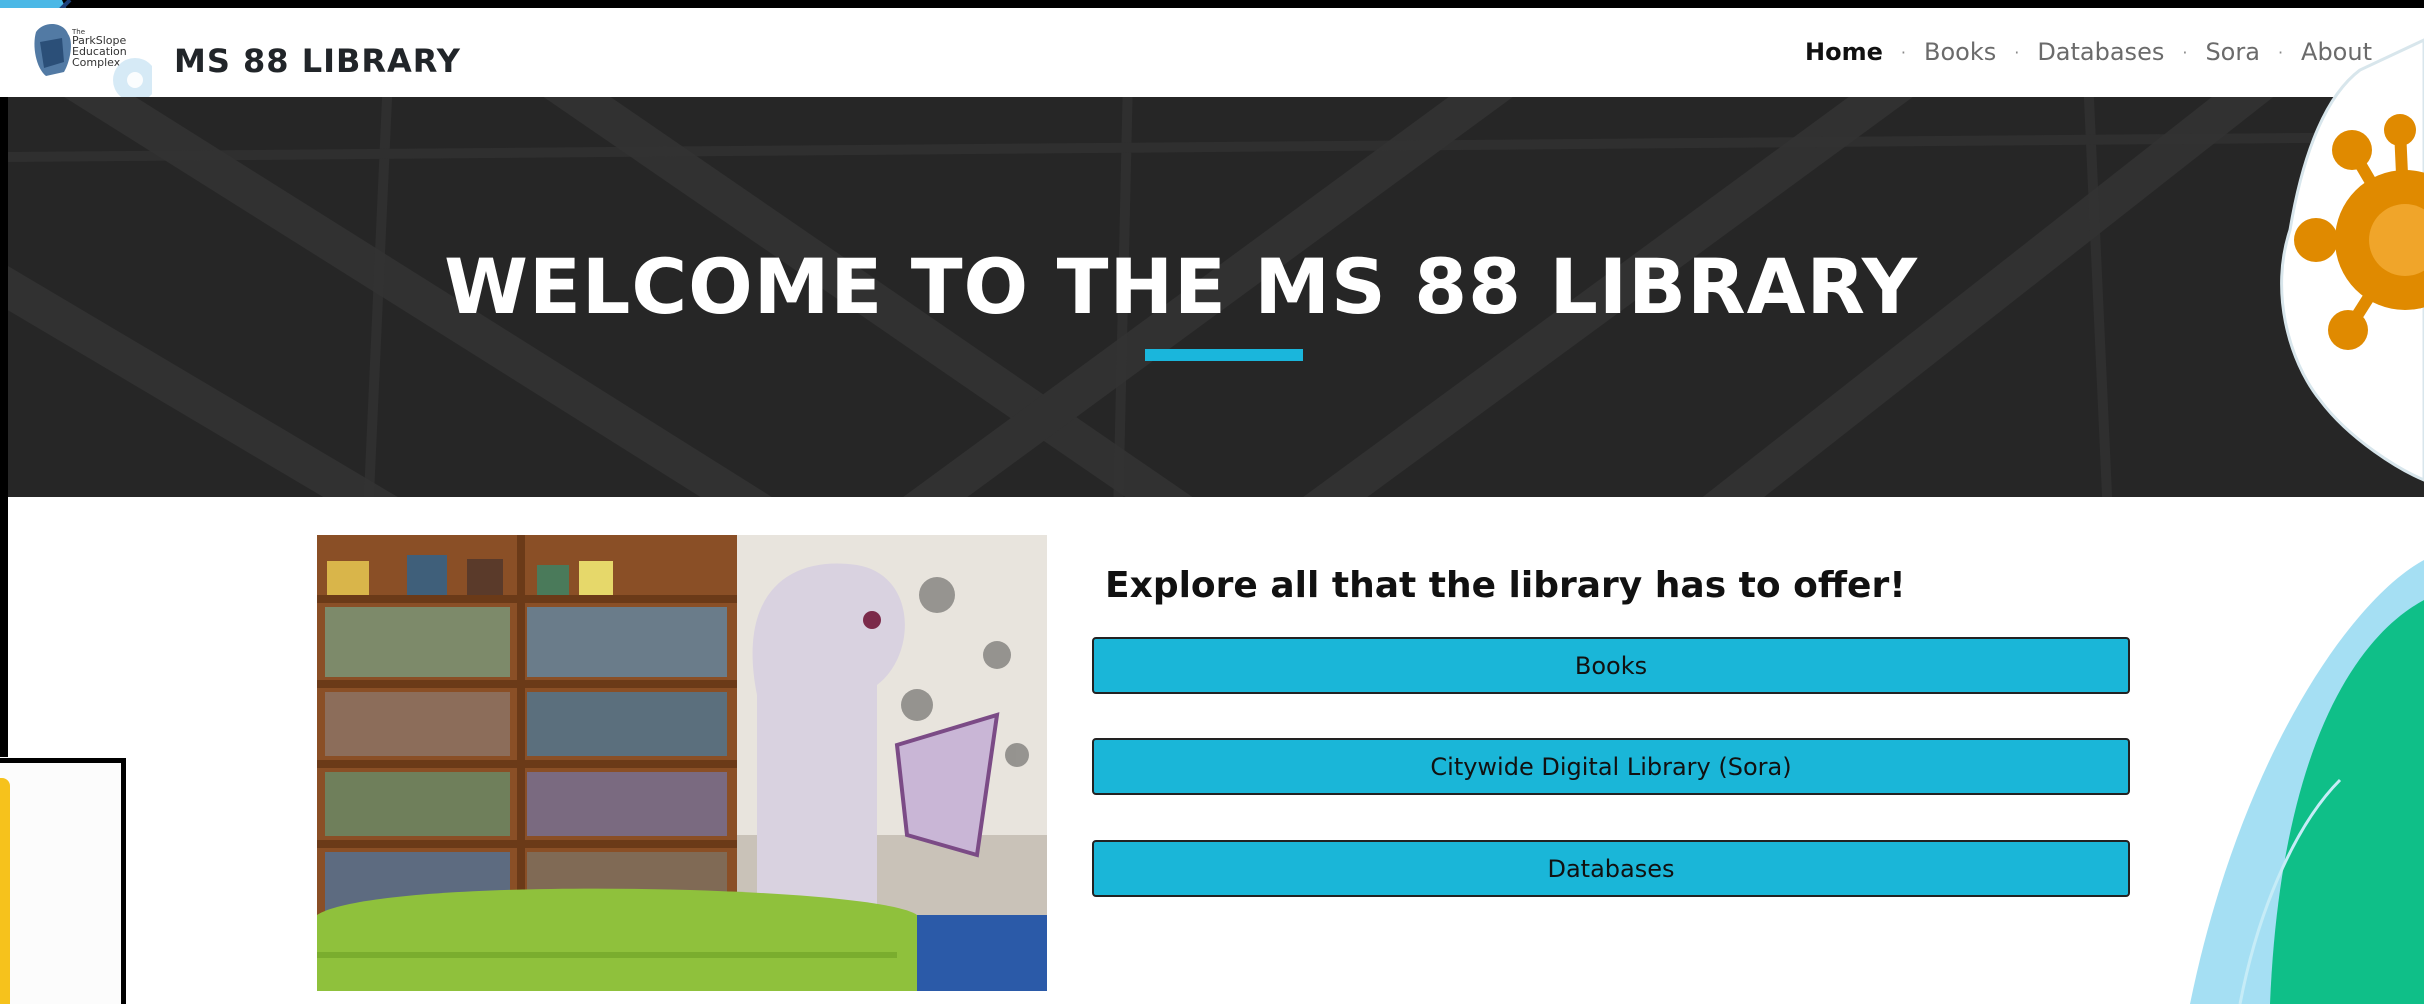 The image size is (2424, 1004). Describe the element at coordinates (1611, 868) in the screenshot. I see `databases-button: Databases` at that location.